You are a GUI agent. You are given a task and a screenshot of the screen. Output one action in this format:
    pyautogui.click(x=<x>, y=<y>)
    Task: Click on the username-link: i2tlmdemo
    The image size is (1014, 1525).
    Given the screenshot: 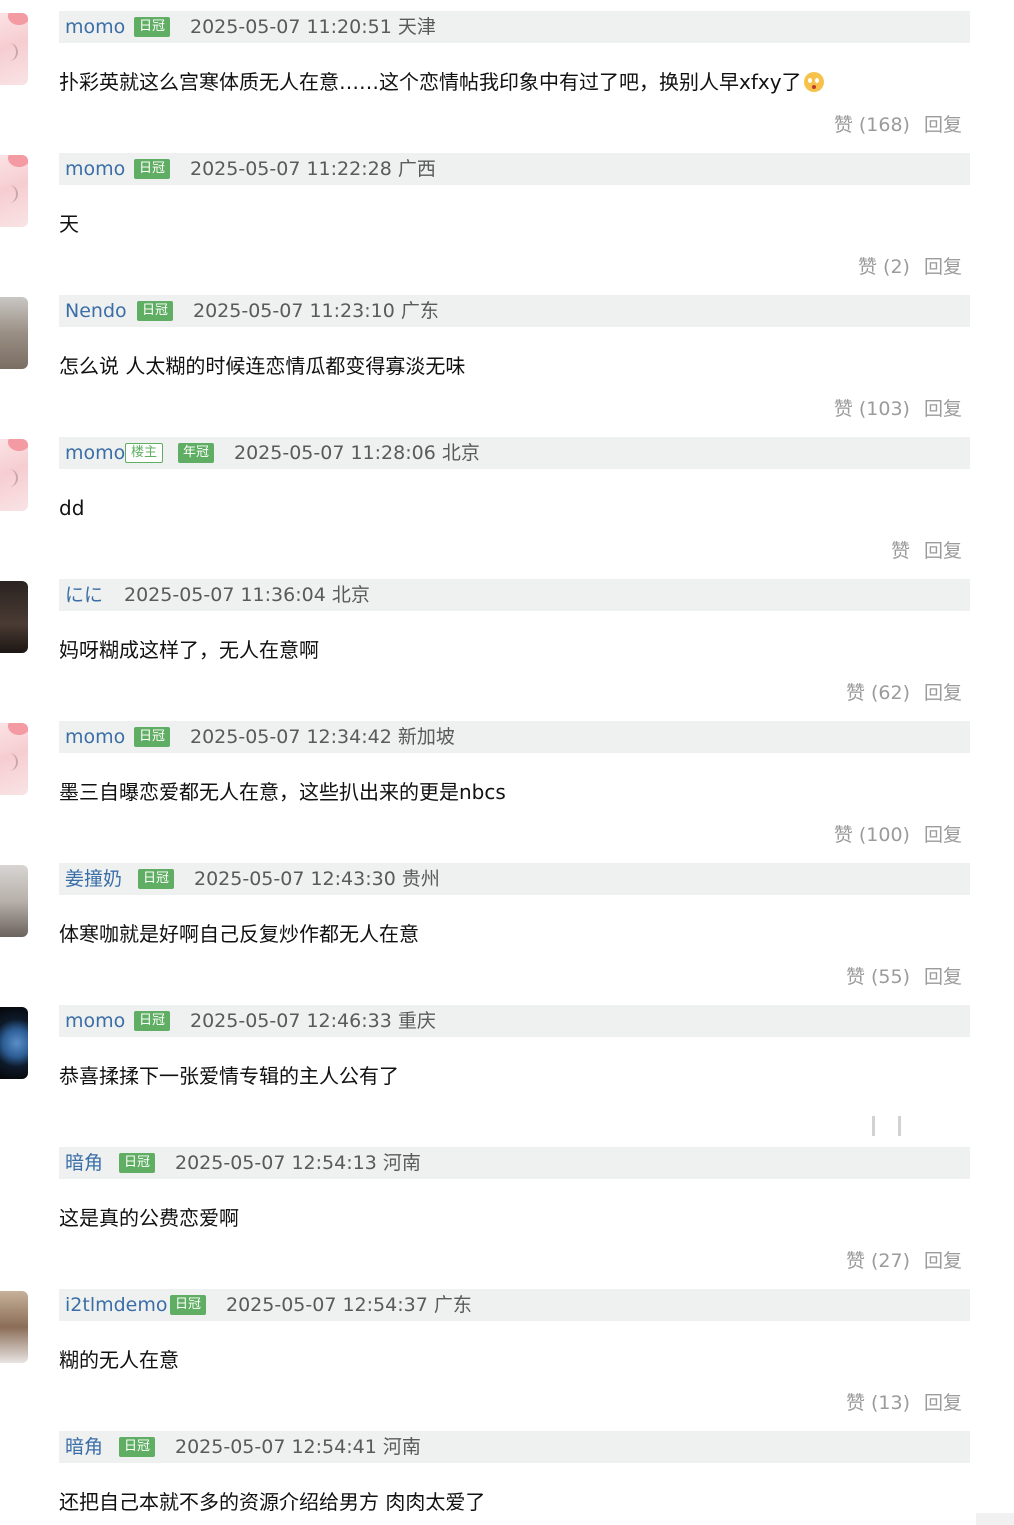 What is the action you would take?
    pyautogui.click(x=116, y=1305)
    